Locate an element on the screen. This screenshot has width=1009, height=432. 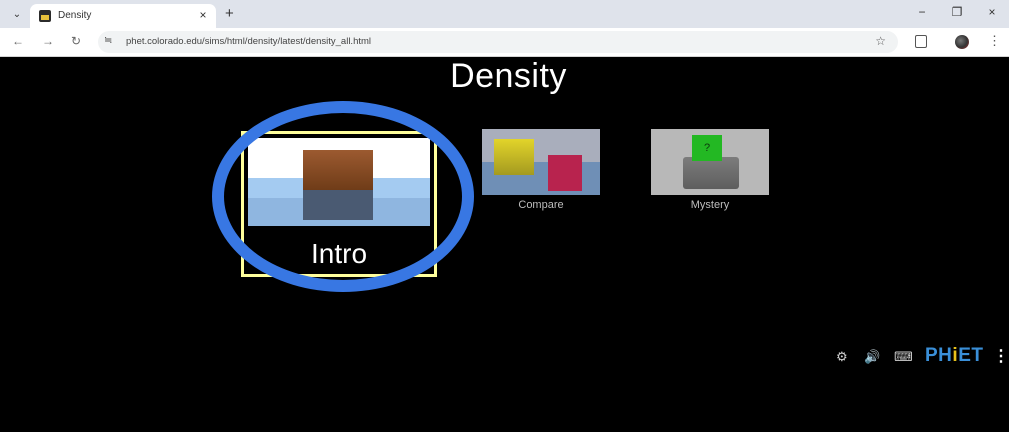
phet-menu-button: ⋮ is located at coordinates (1001, 356).